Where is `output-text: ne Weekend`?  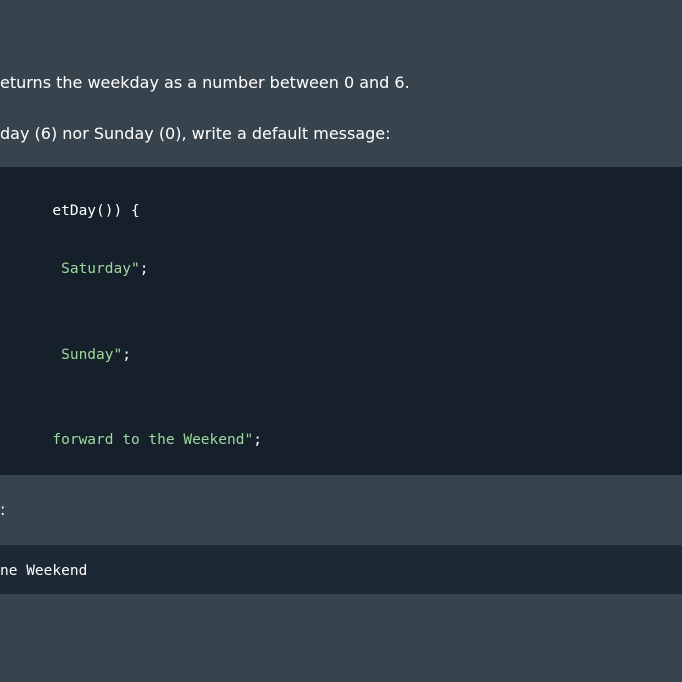 output-text: ne Weekend is located at coordinates (44, 571).